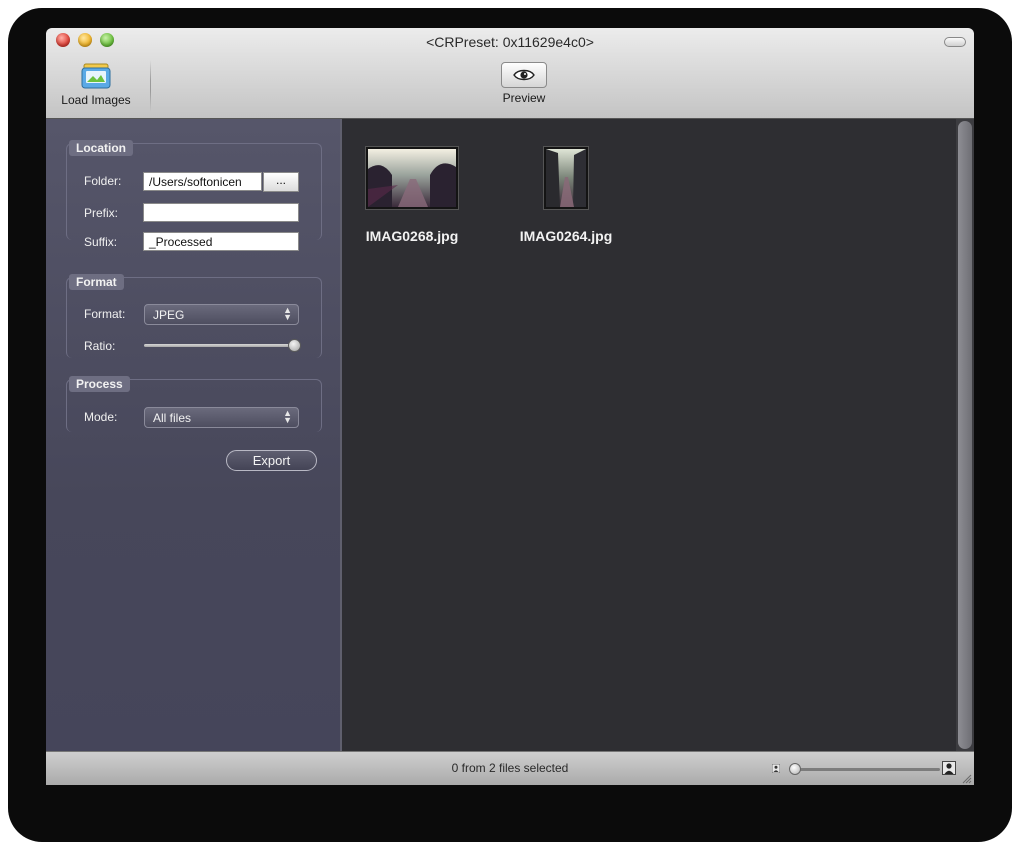 The height and width of the screenshot is (849, 1020). What do you see at coordinates (510, 768) in the screenshot?
I see `status-bar: 0 from 2 files selected` at bounding box center [510, 768].